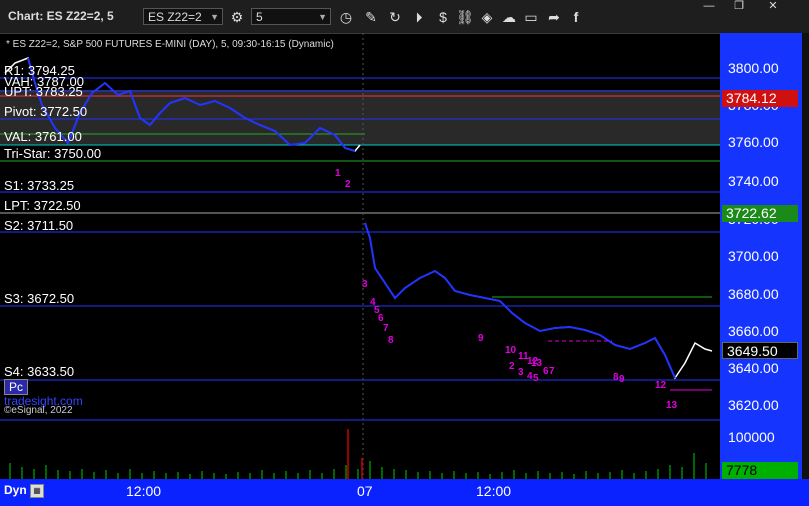 The height and width of the screenshot is (506, 809). What do you see at coordinates (530, 376) in the screenshot?
I see `count-label: 4` at bounding box center [530, 376].